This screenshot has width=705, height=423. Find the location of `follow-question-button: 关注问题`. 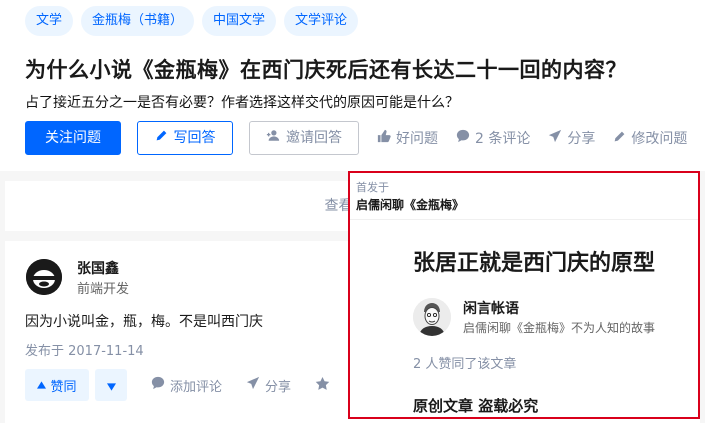

follow-question-button: 关注问题 is located at coordinates (73, 138).